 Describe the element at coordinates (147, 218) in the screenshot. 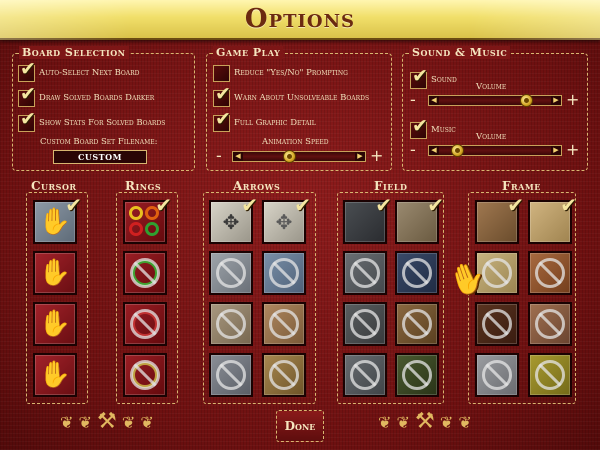

I see `rings-option-1: ✔` at that location.